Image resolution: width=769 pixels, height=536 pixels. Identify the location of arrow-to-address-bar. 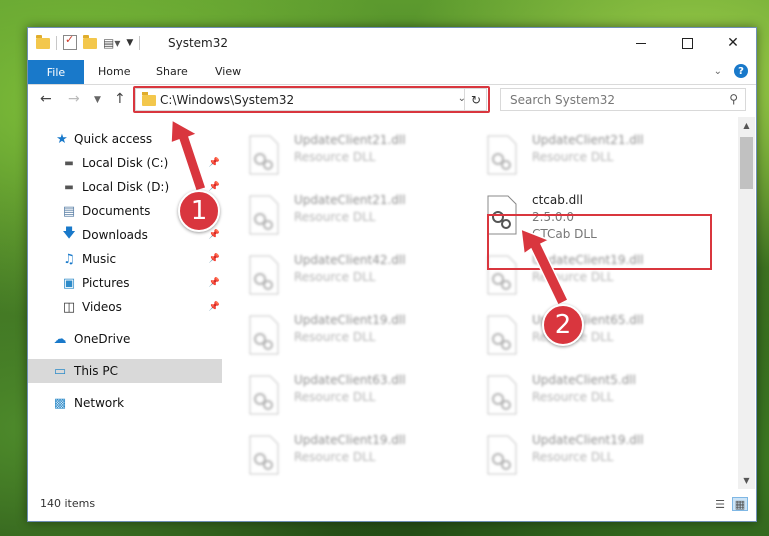
(188, 155).